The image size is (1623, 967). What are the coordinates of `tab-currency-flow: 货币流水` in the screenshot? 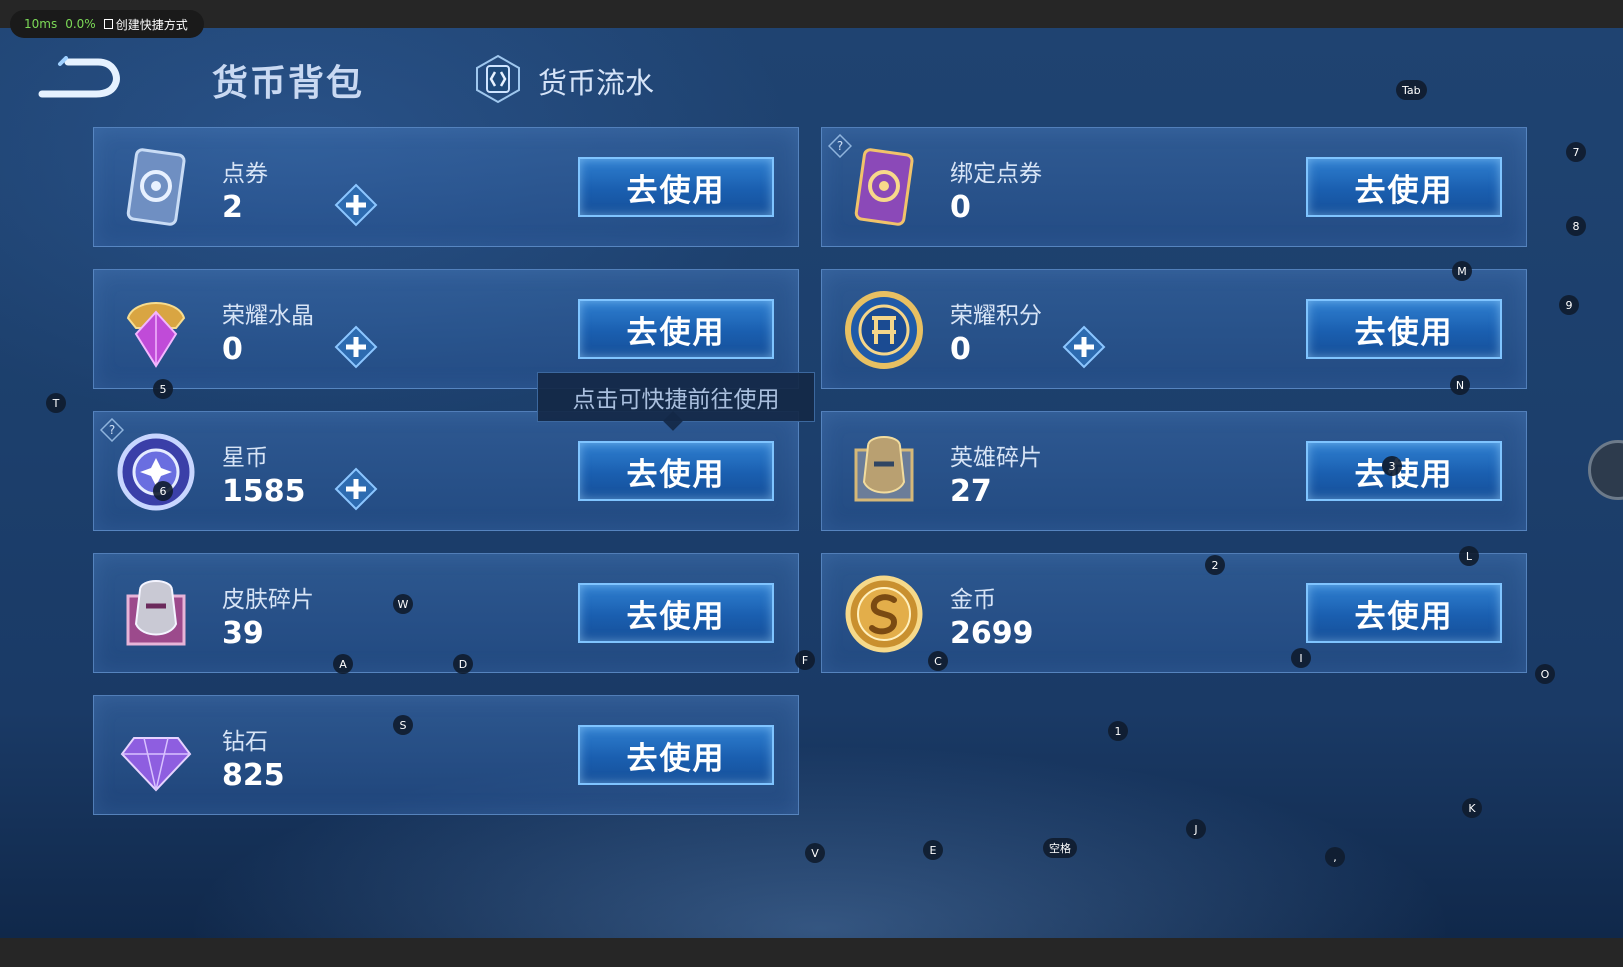 It's located at (596, 81).